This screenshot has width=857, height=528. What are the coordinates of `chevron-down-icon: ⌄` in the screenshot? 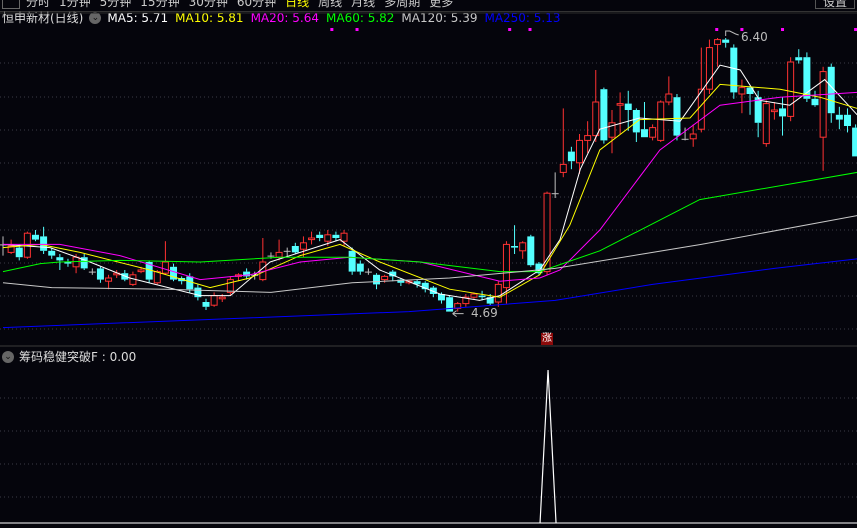 It's located at (8, 356).